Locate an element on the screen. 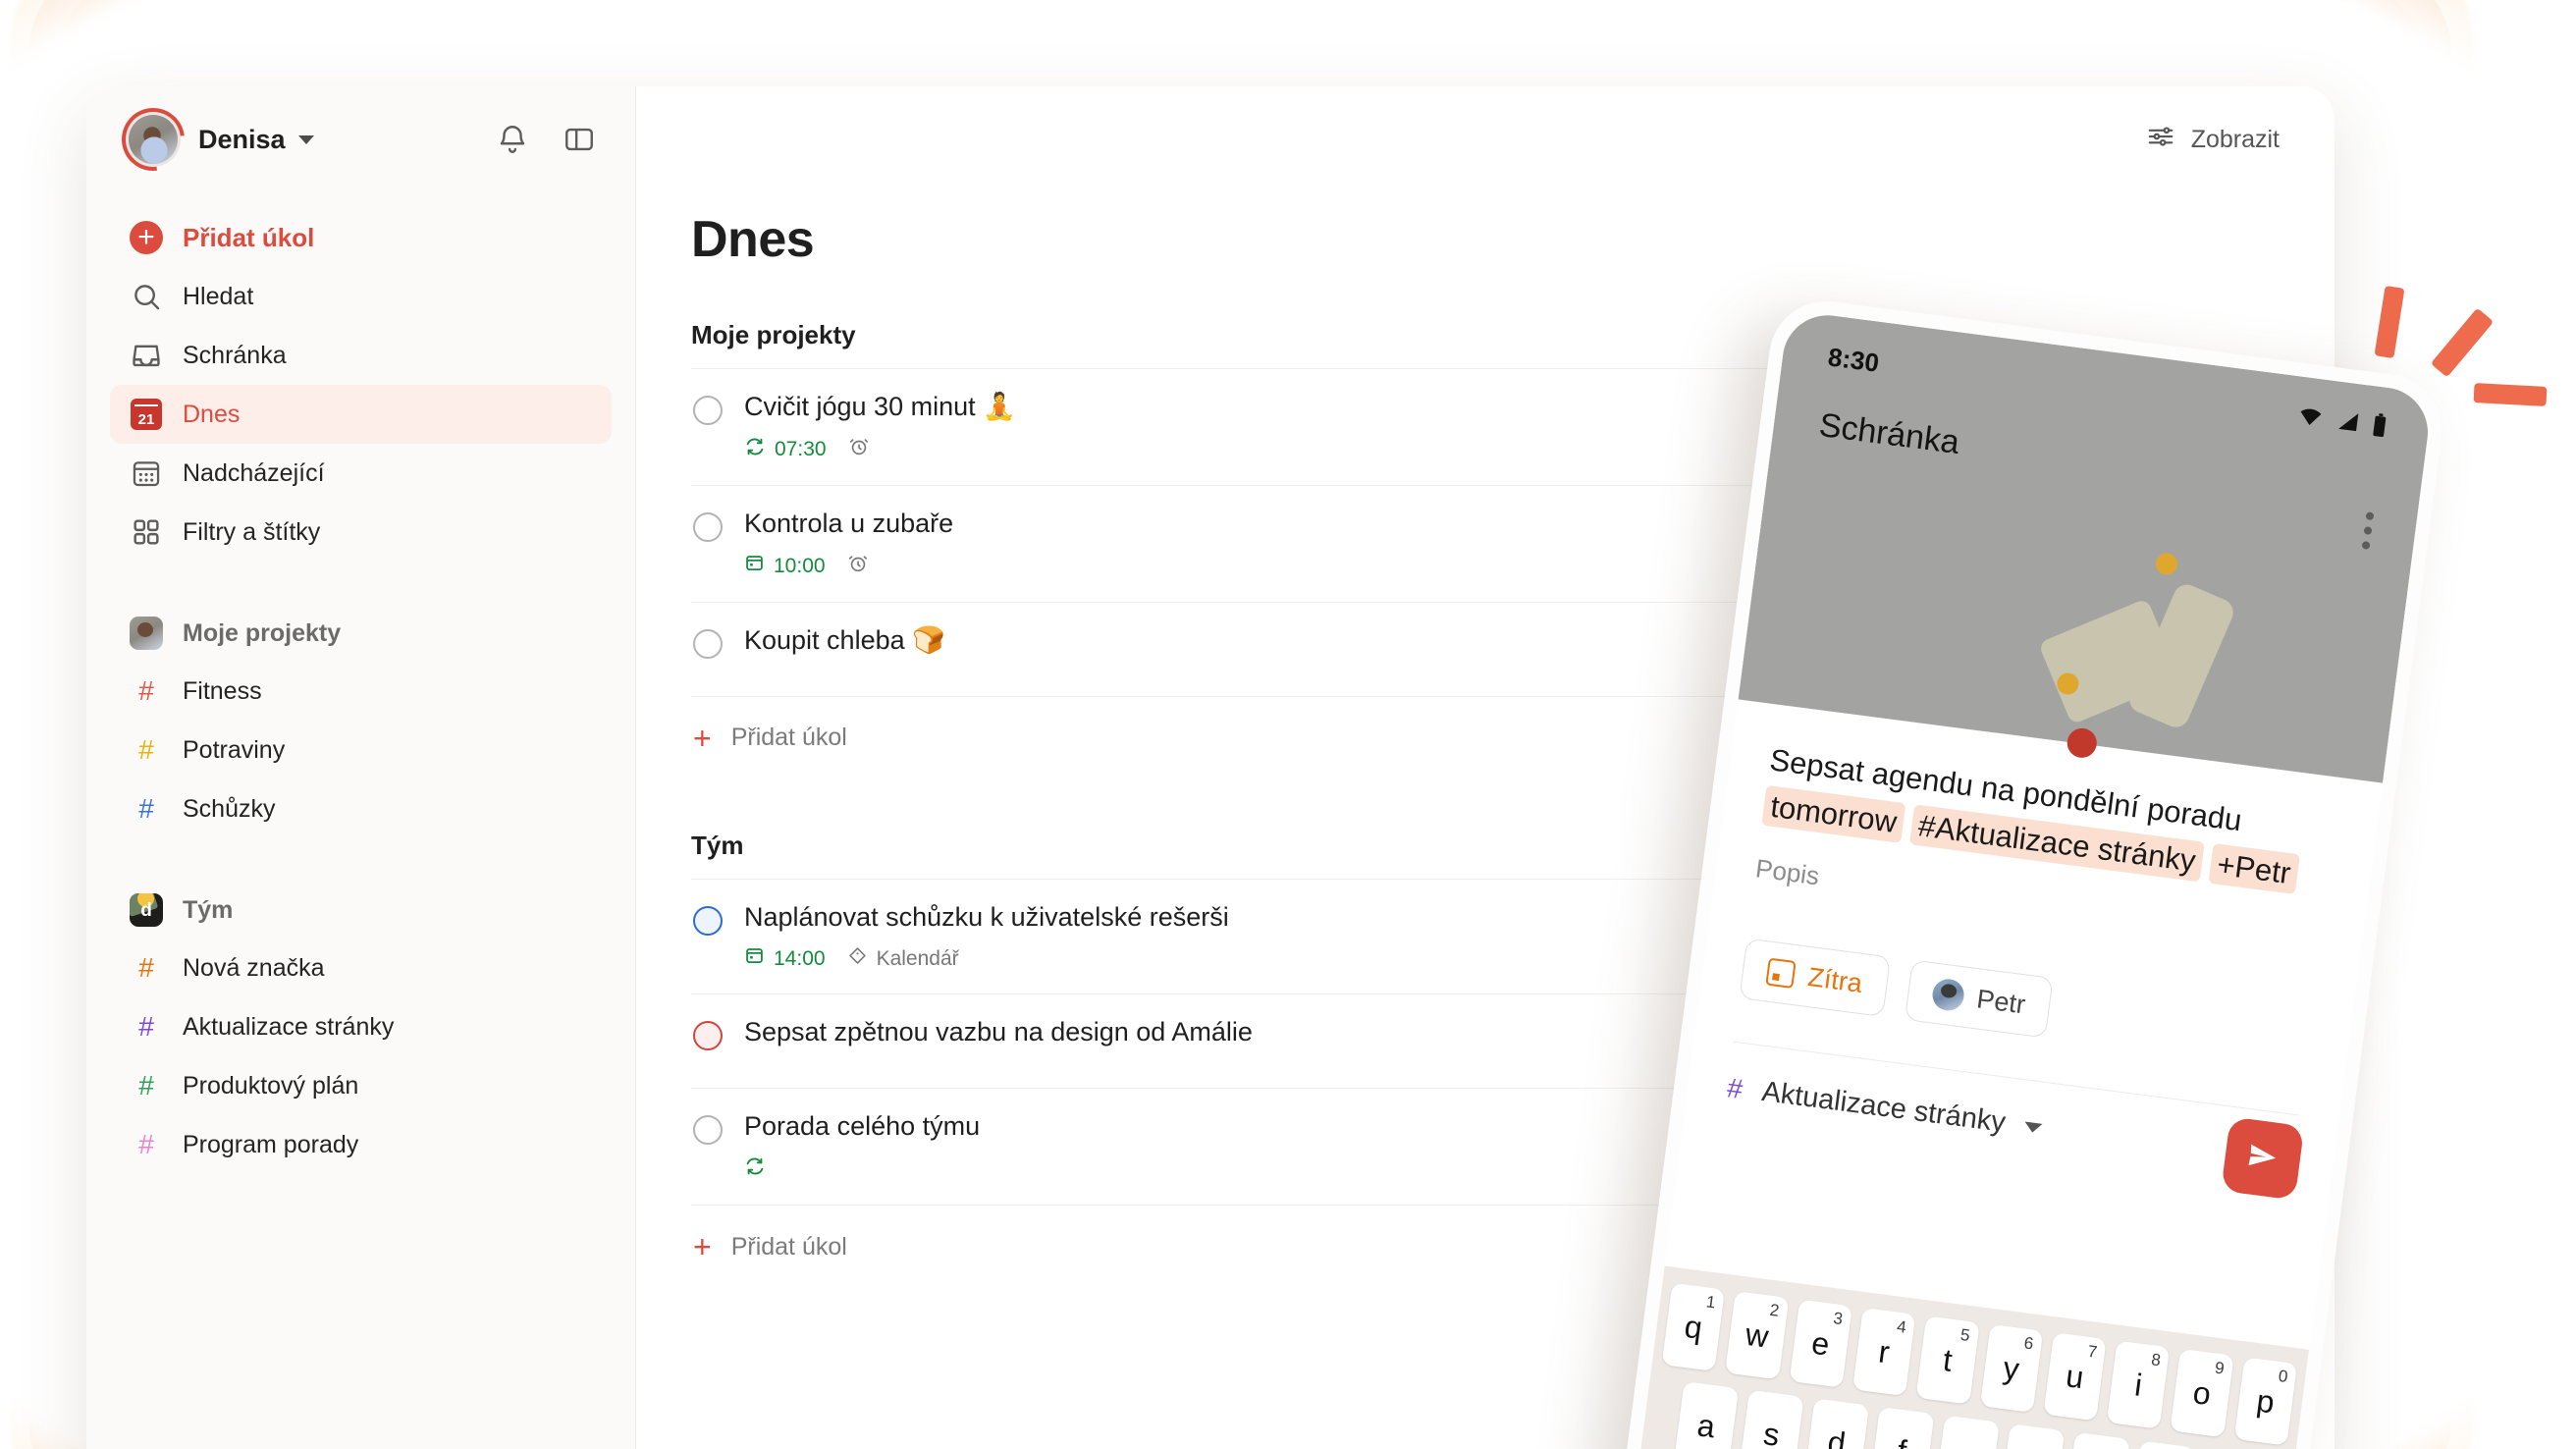 The height and width of the screenshot is (1449, 2576). inbox-icon is located at coordinates (146, 355).